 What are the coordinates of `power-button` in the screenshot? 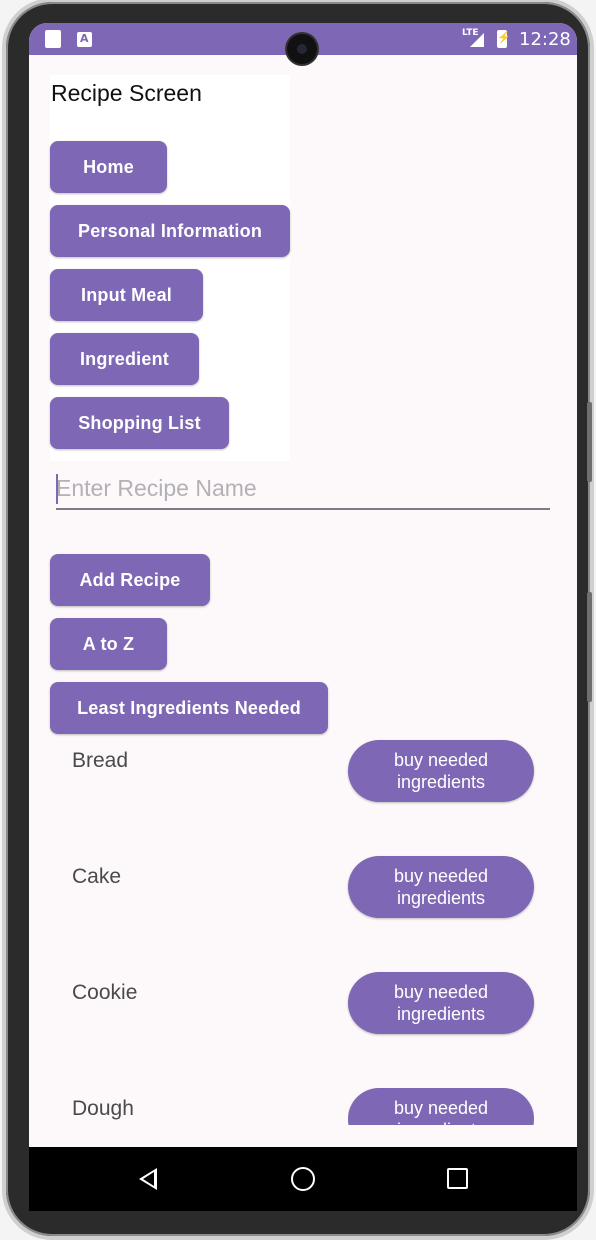 It's located at (589, 647).